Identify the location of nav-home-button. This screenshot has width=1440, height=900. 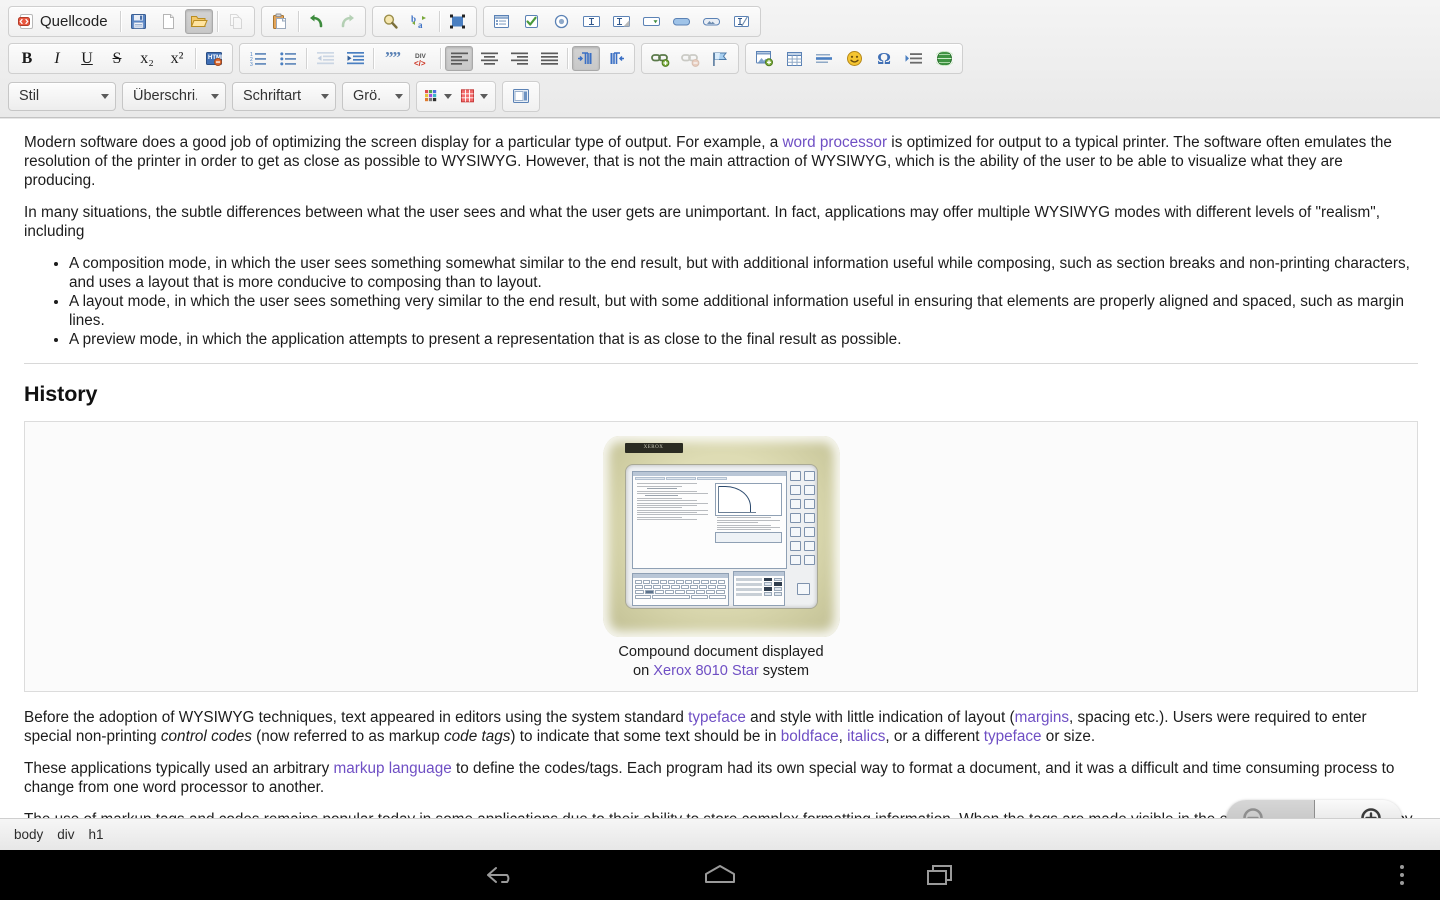
(720, 875).